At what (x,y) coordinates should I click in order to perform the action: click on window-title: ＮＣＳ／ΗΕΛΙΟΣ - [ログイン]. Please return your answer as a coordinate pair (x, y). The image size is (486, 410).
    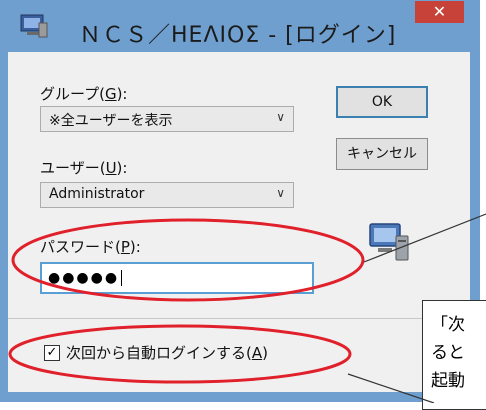
    Looking at the image, I should click on (238, 35).